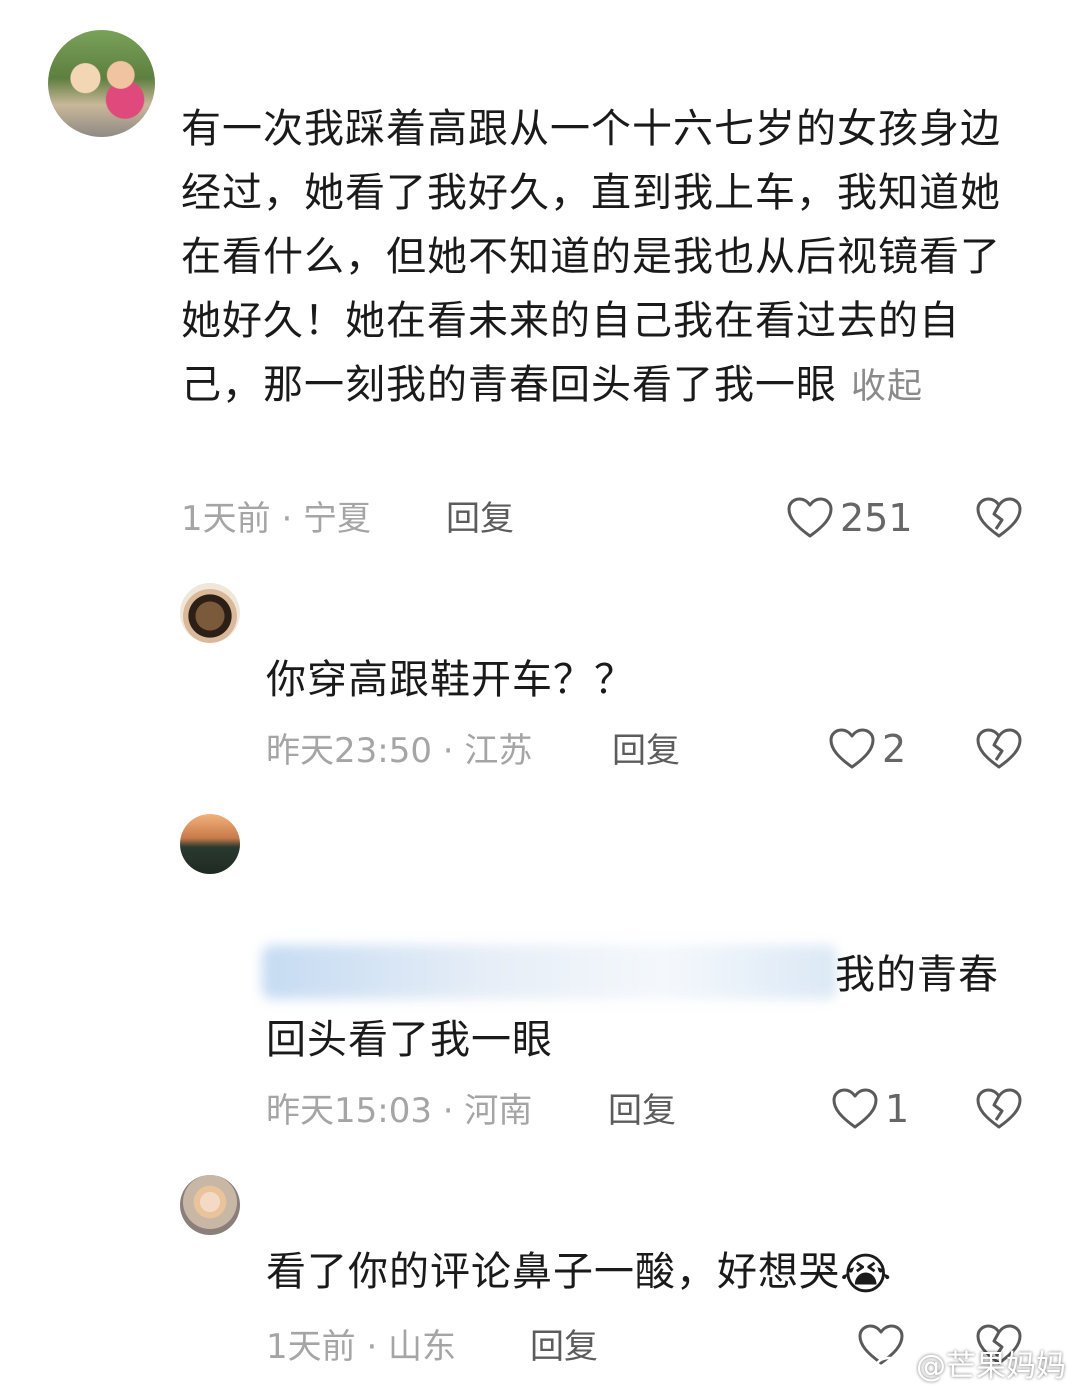  What do you see at coordinates (549, 972) in the screenshot?
I see `blurred-mentions` at bounding box center [549, 972].